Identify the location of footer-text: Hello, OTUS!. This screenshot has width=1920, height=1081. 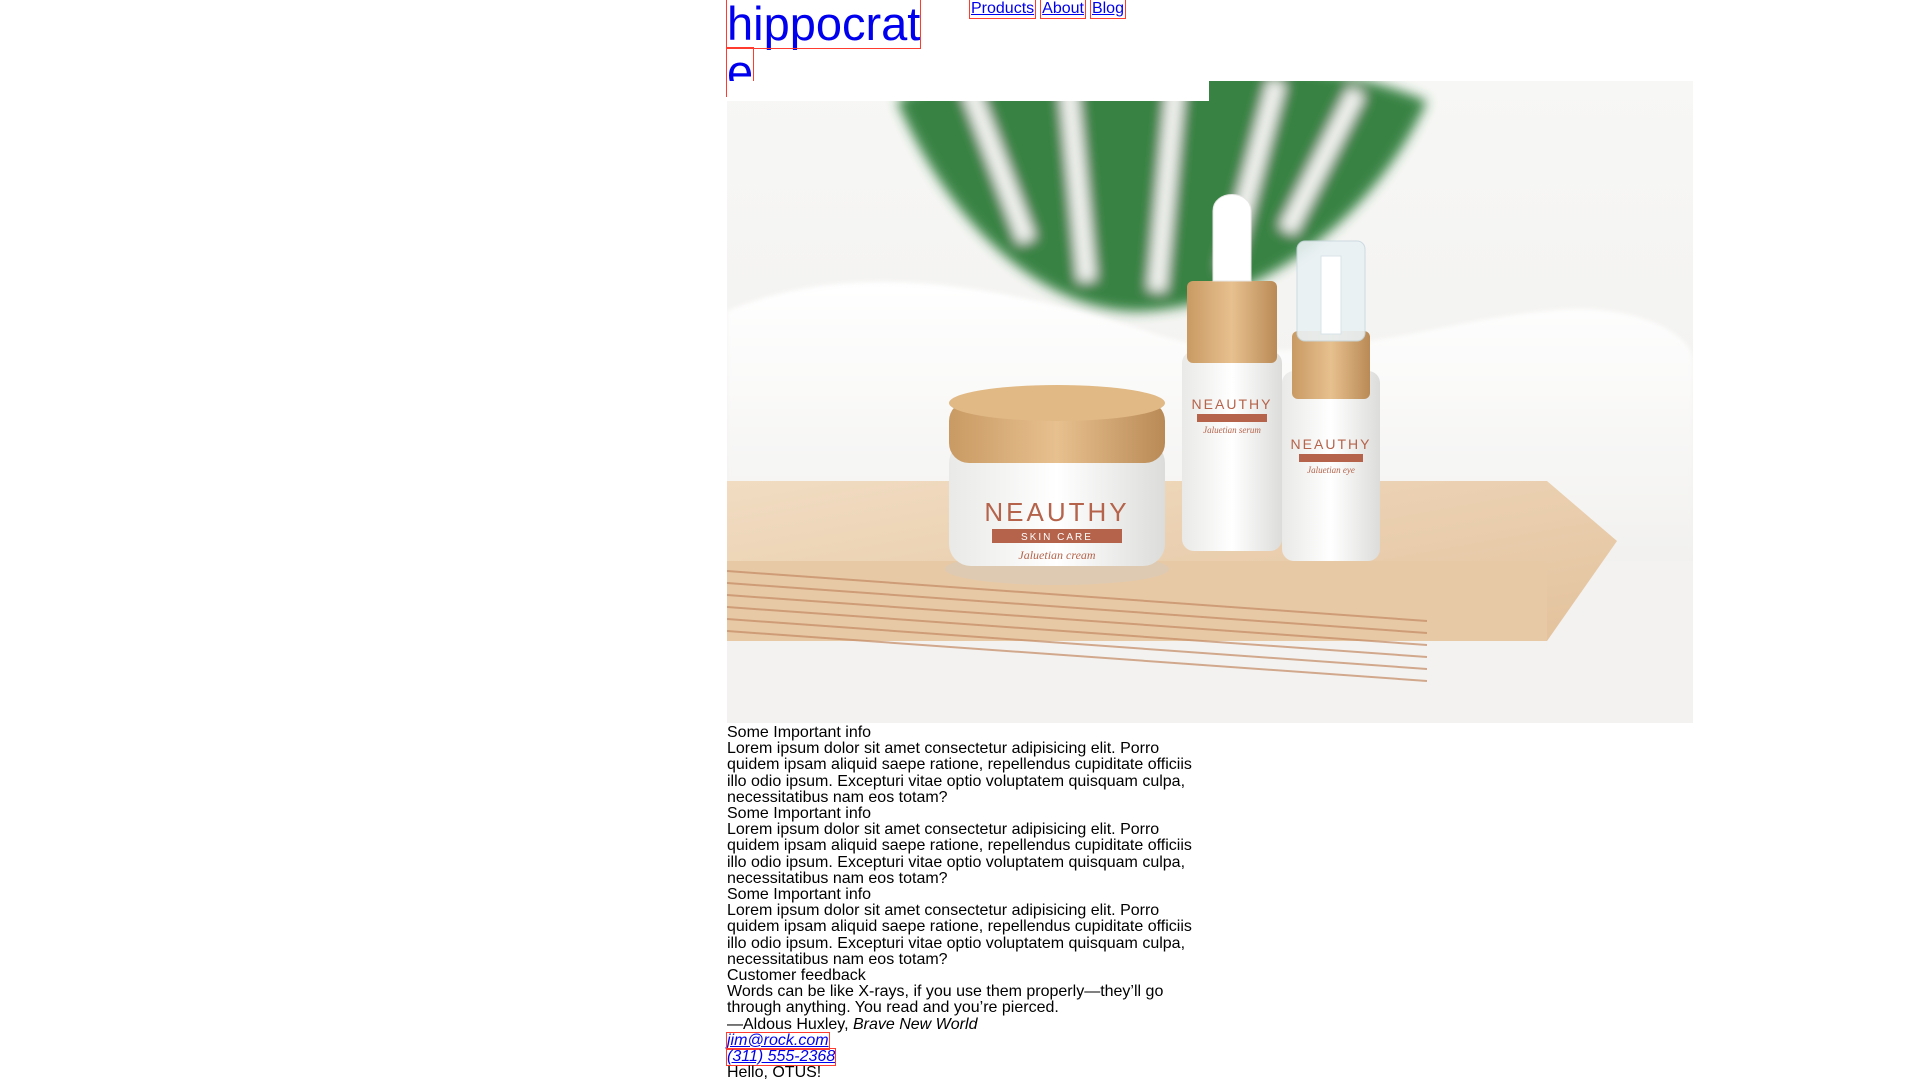
(774, 1072).